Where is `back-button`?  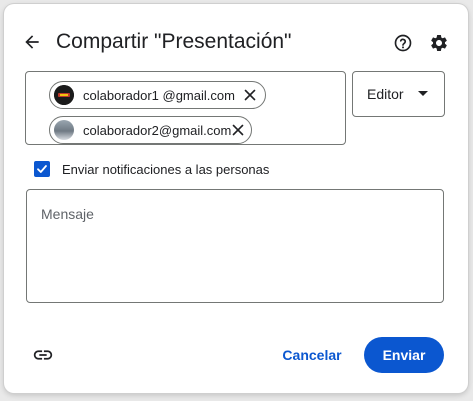 back-button is located at coordinates (32, 42).